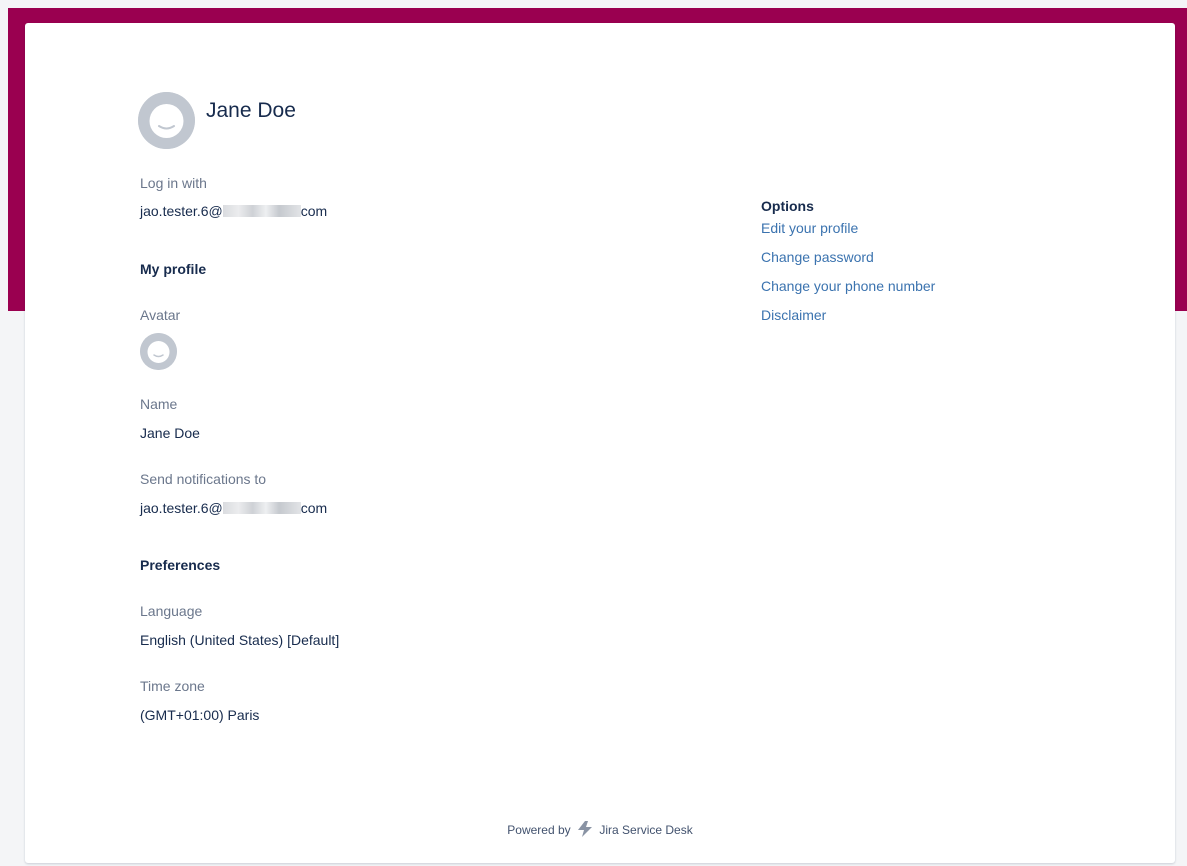 The image size is (1187, 866). What do you see at coordinates (173, 183) in the screenshot?
I see `login-label: Log in with` at bounding box center [173, 183].